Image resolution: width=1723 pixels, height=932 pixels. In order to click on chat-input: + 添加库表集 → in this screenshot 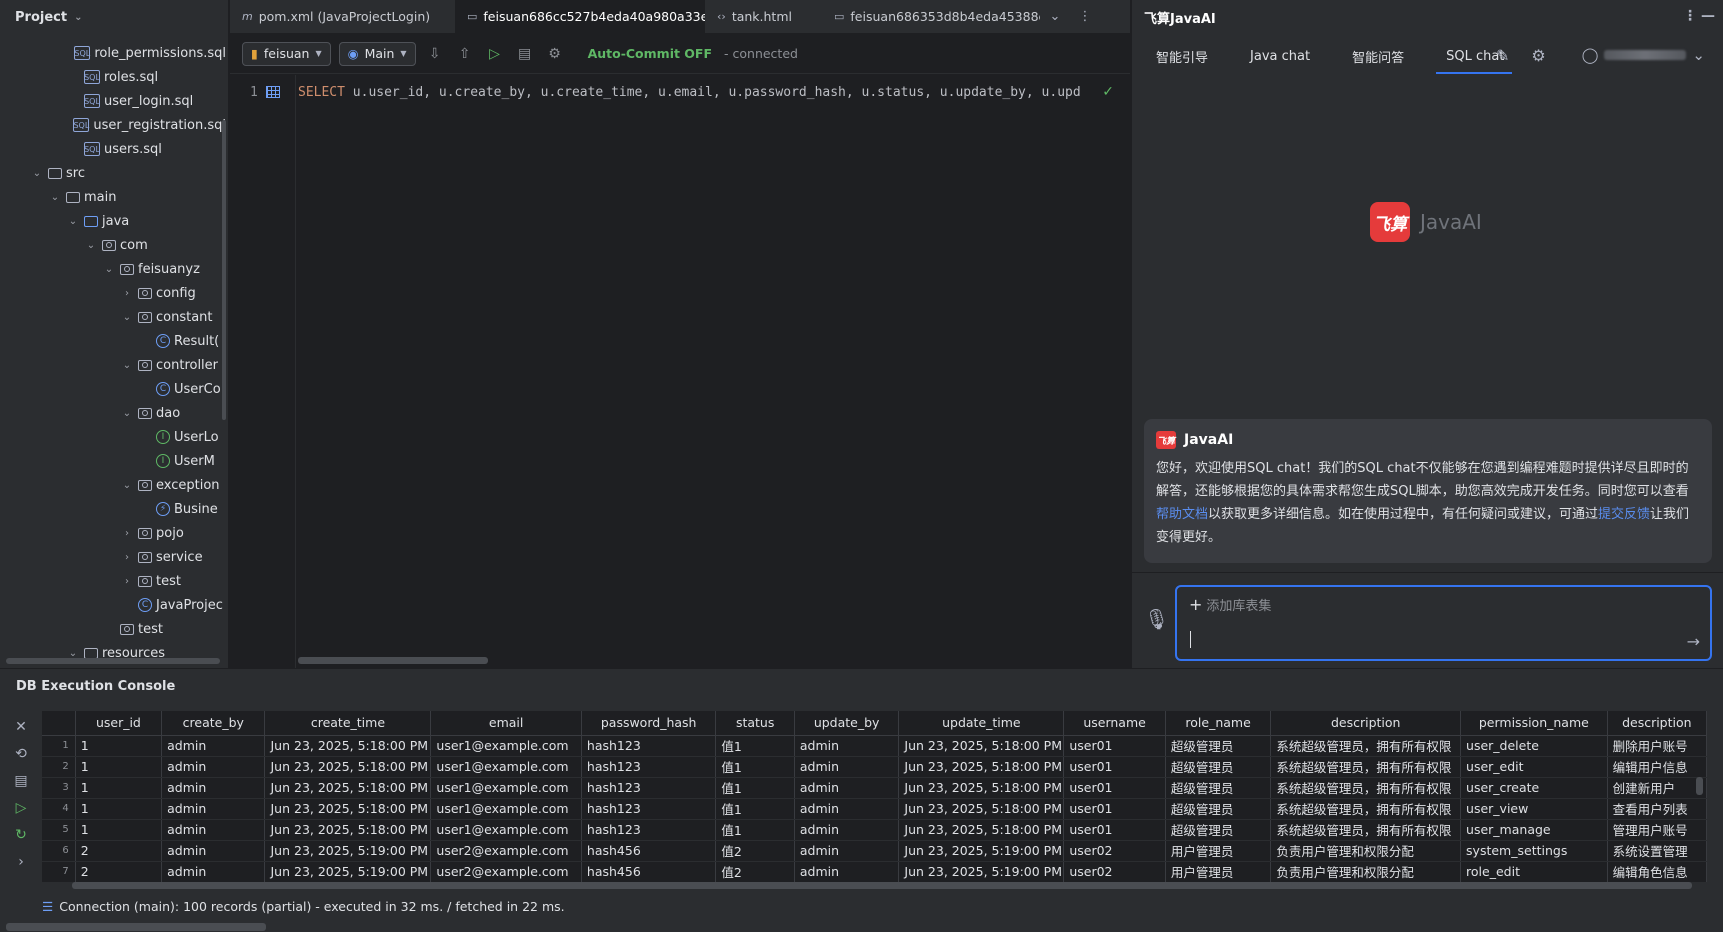, I will do `click(1443, 623)`.